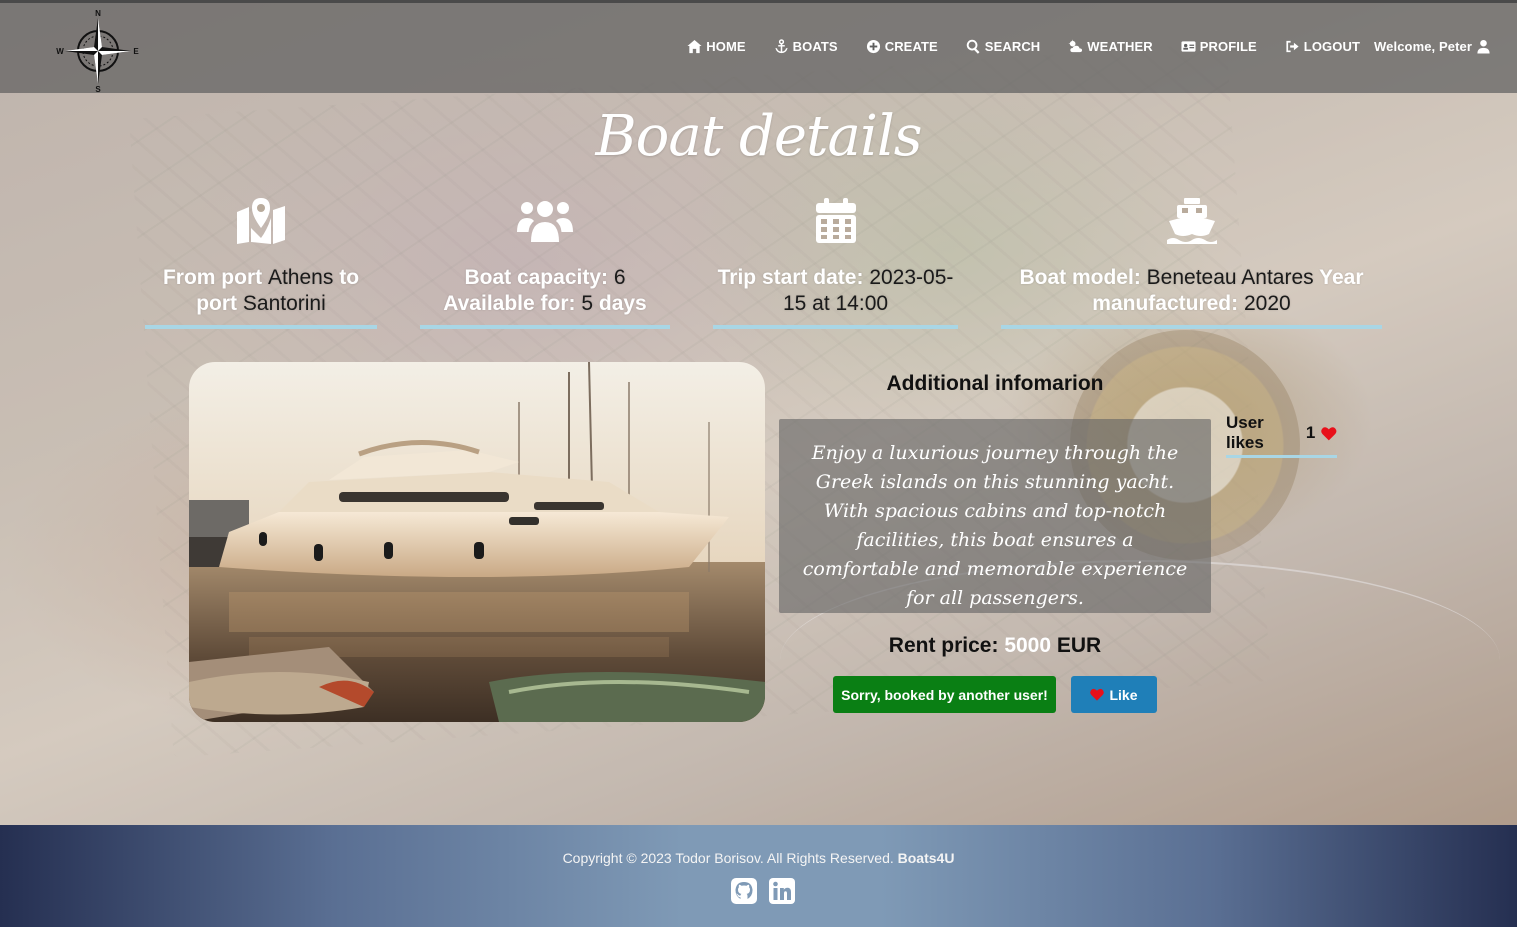 The height and width of the screenshot is (927, 1517). What do you see at coordinates (1188, 46) in the screenshot?
I see `id-card-icon` at bounding box center [1188, 46].